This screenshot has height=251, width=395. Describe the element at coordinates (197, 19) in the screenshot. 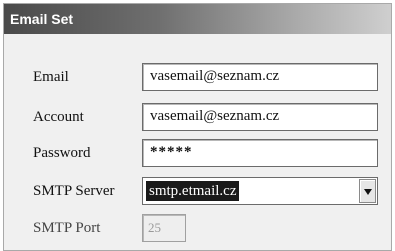

I see `panel-titlebar: Email Set` at that location.